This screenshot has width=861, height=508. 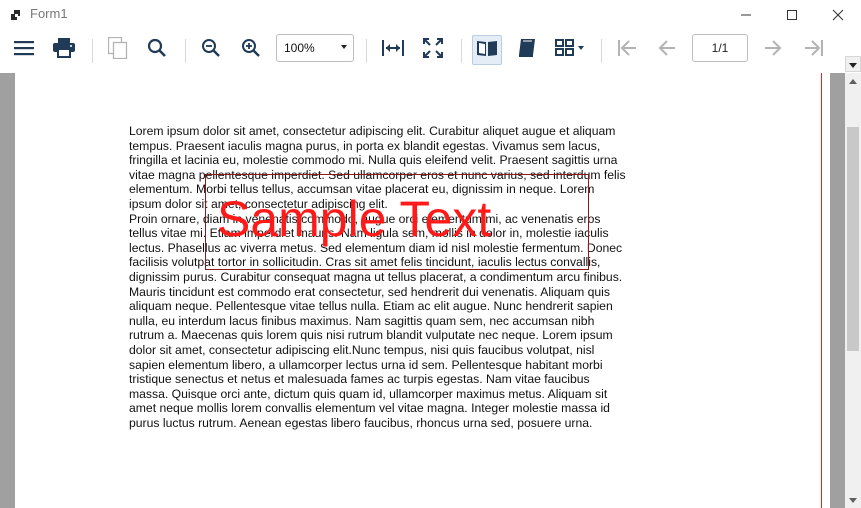 I want to click on maximize-icon, so click(x=792, y=15).